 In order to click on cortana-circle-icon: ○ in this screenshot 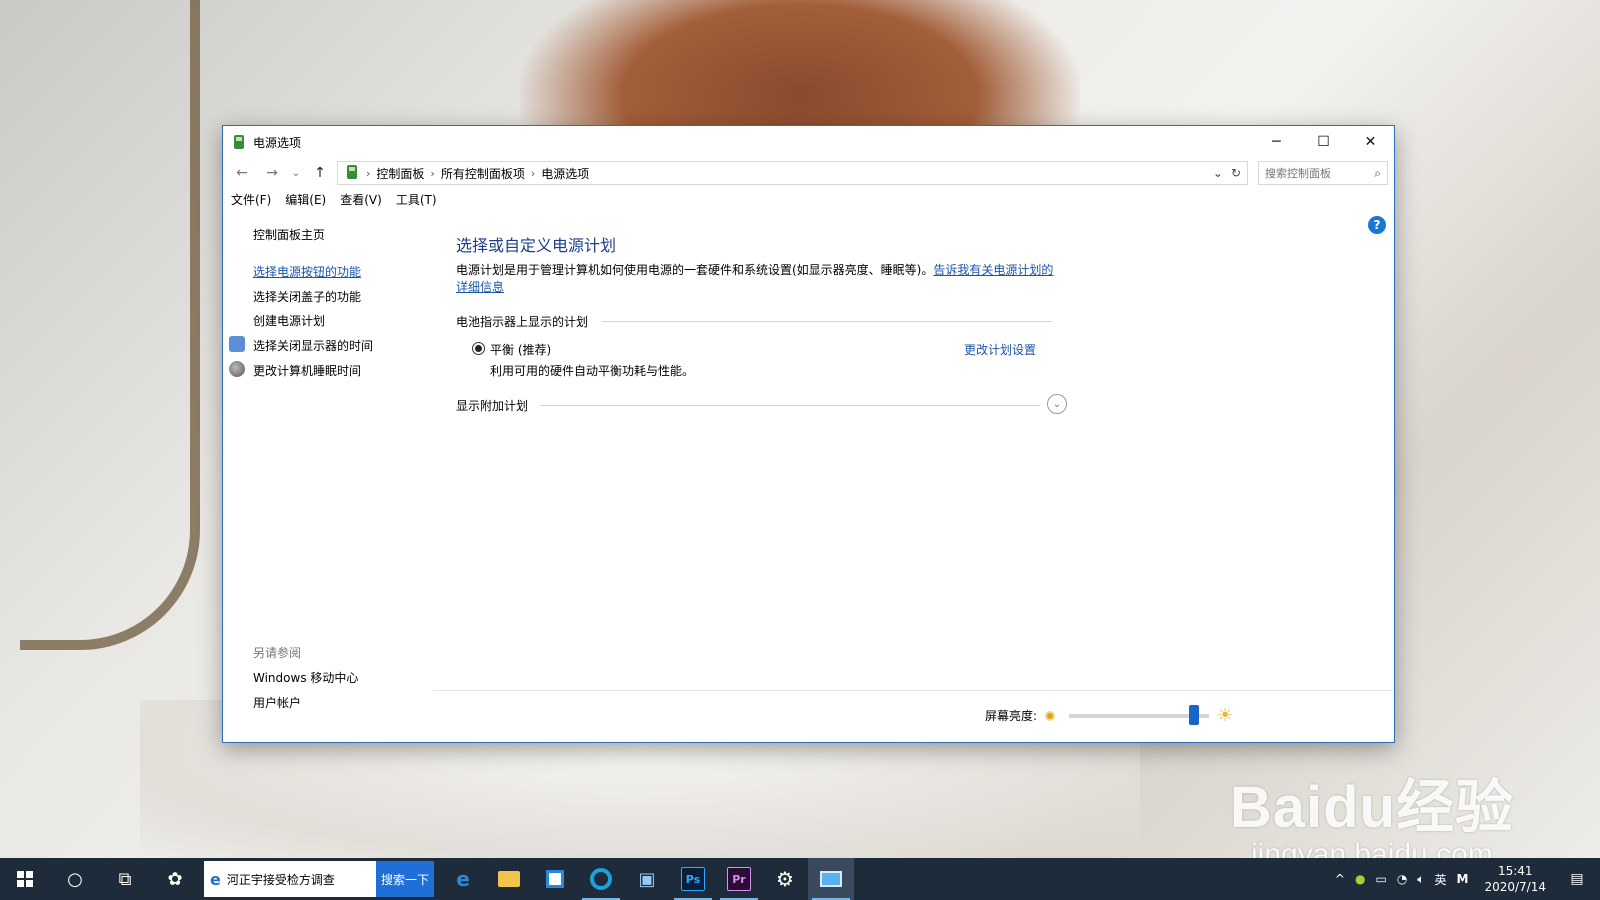, I will do `click(75, 879)`.